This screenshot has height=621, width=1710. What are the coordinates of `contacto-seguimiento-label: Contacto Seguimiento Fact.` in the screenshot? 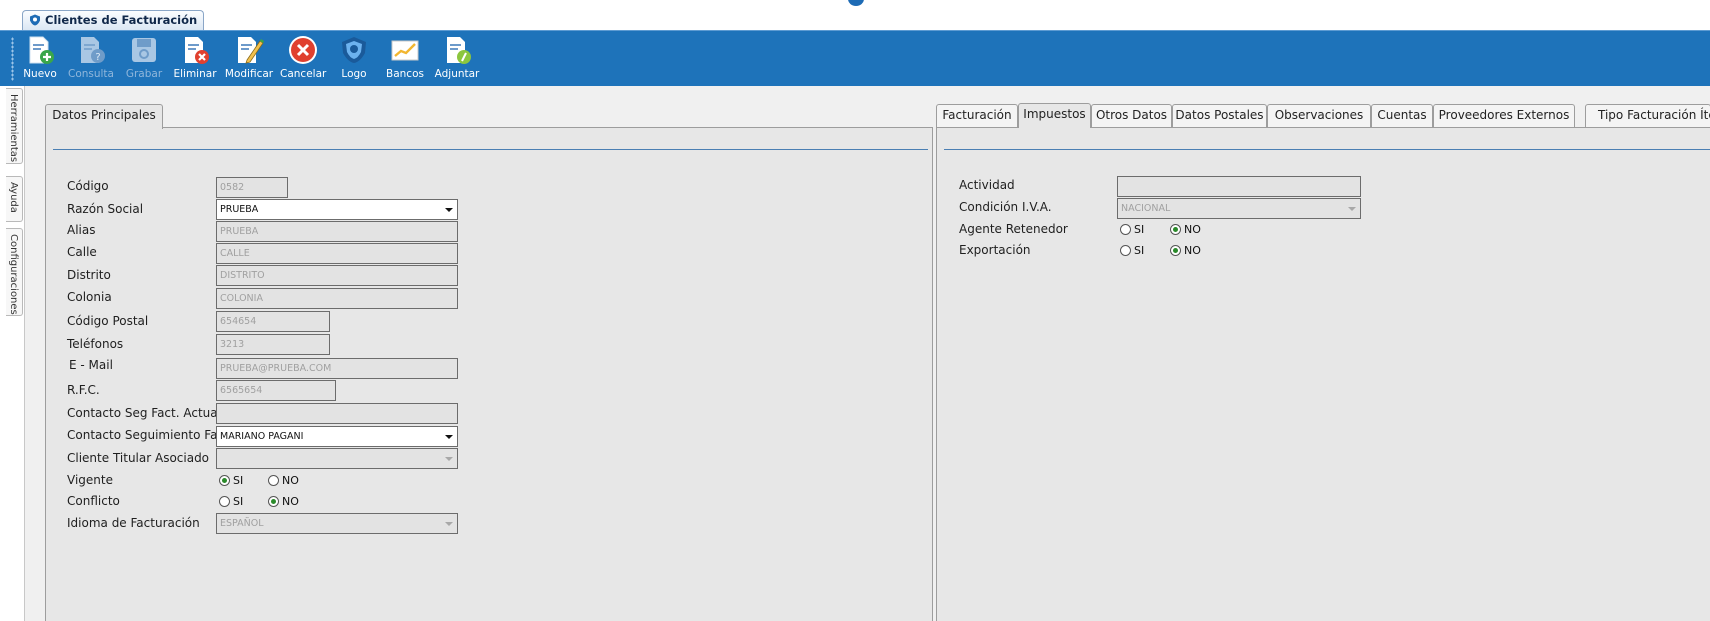 It's located at (150, 435).